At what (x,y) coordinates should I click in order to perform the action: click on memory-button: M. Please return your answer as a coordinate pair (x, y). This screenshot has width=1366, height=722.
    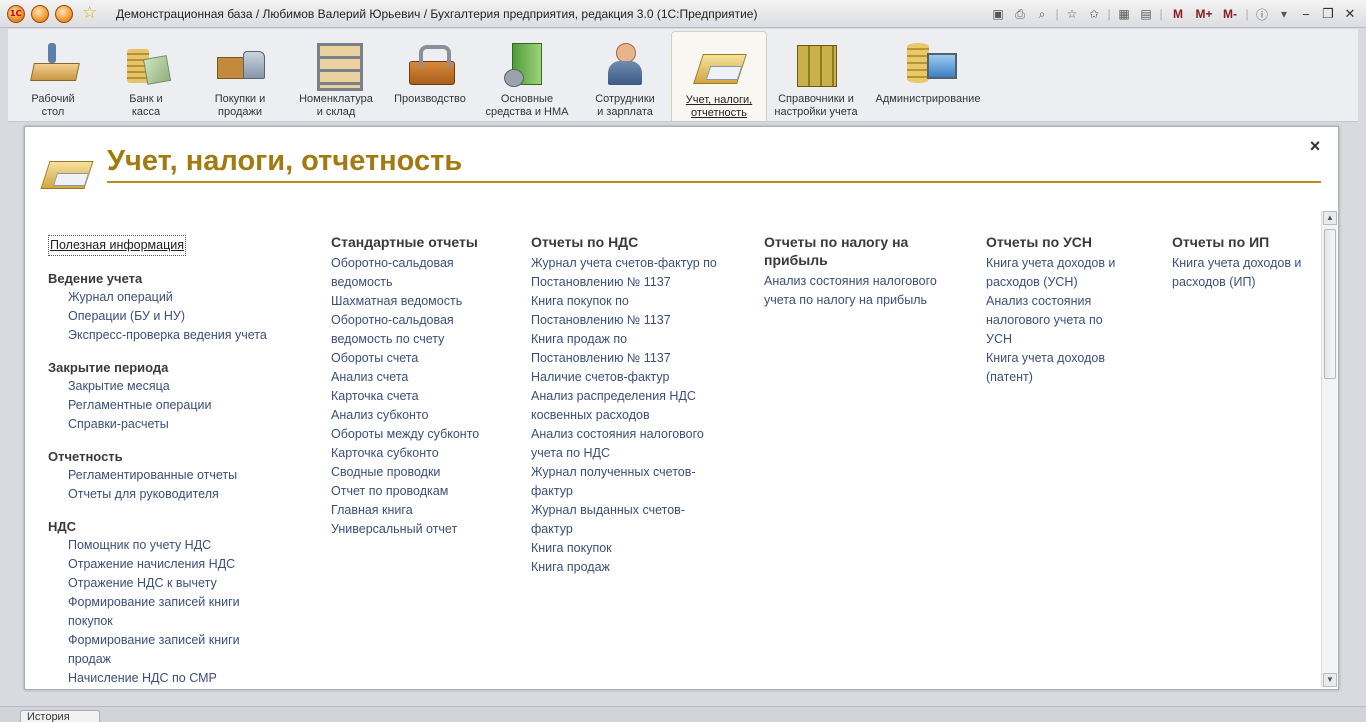
    Looking at the image, I should click on (1178, 14).